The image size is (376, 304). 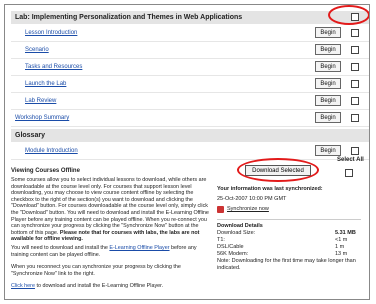 I want to click on list-item: Workshop Summary Begin, so click(x=190, y=118).